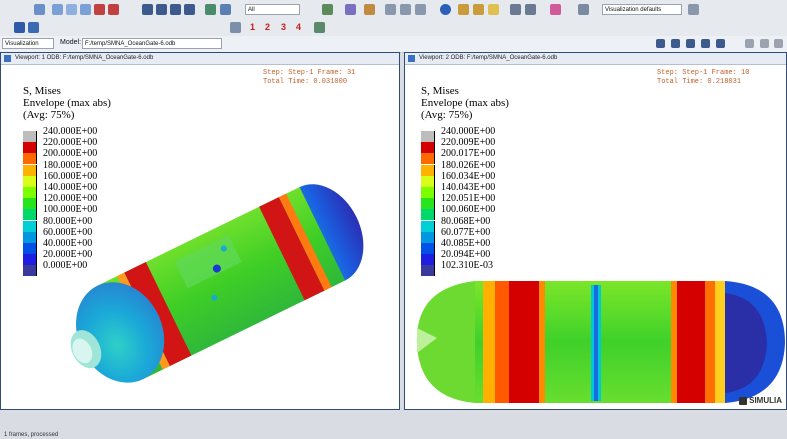 This screenshot has width=787, height=439. What do you see at coordinates (445, 9) in the screenshot?
I see `info-icon` at bounding box center [445, 9].